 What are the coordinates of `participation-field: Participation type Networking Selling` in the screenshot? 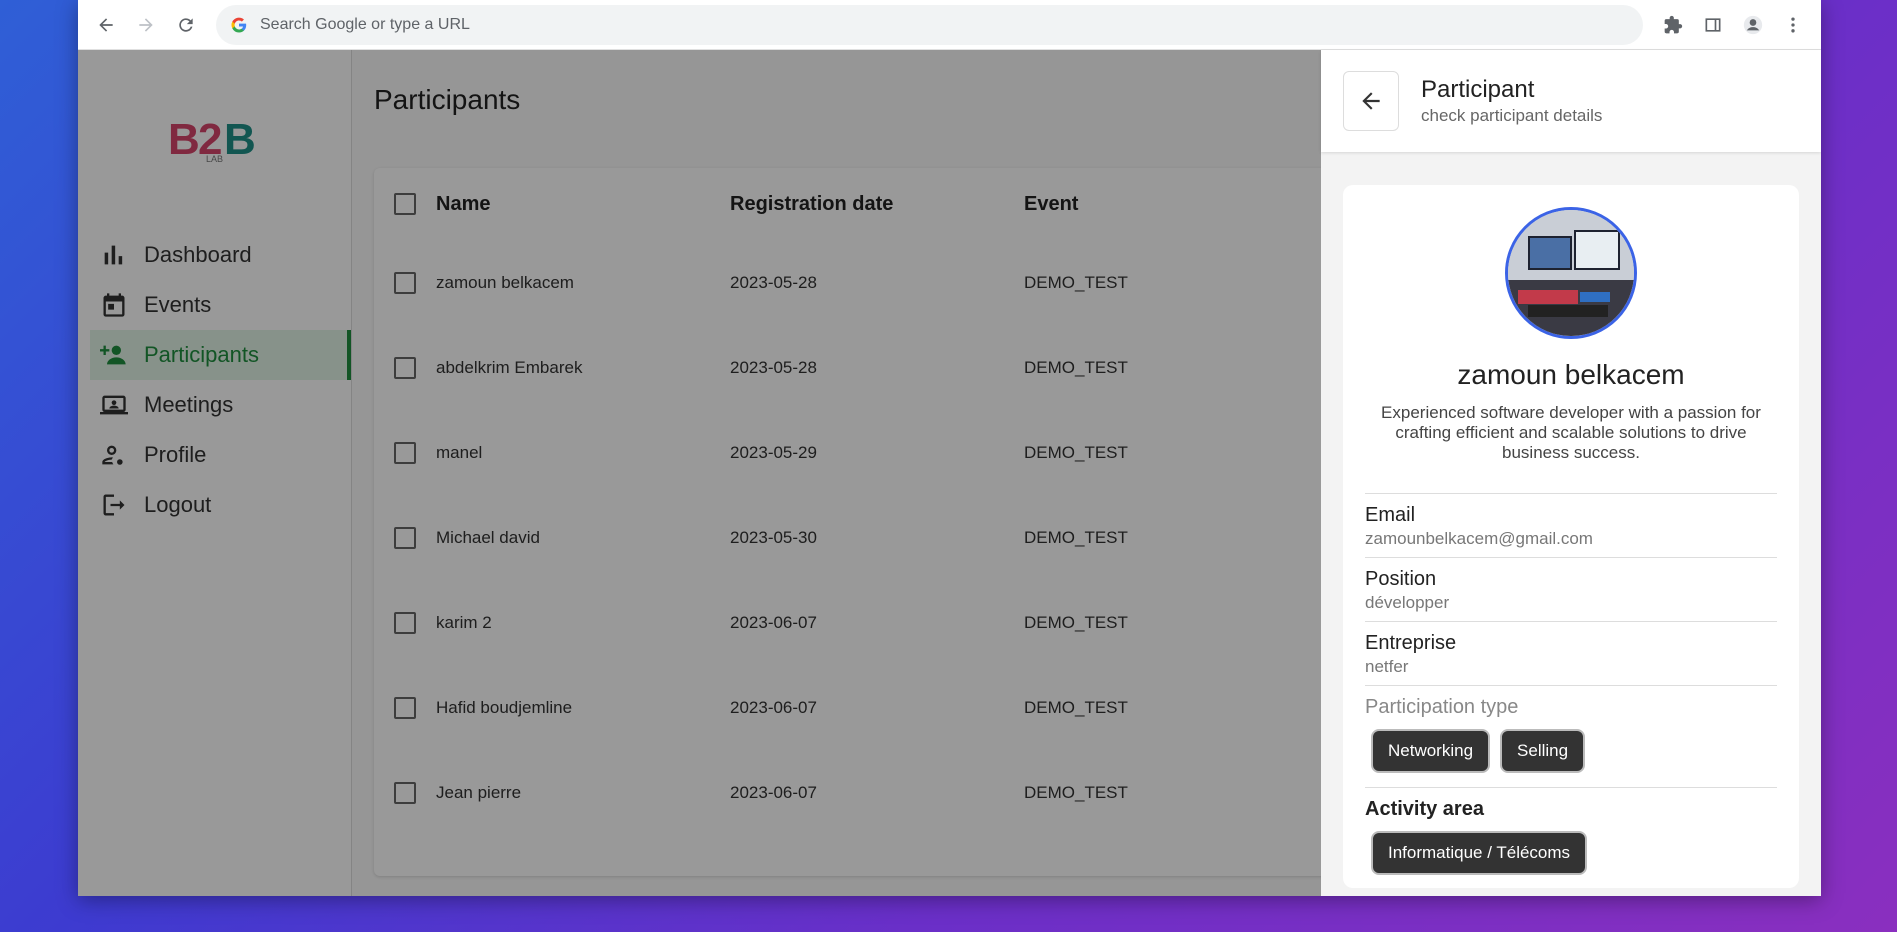 It's located at (1571, 736).